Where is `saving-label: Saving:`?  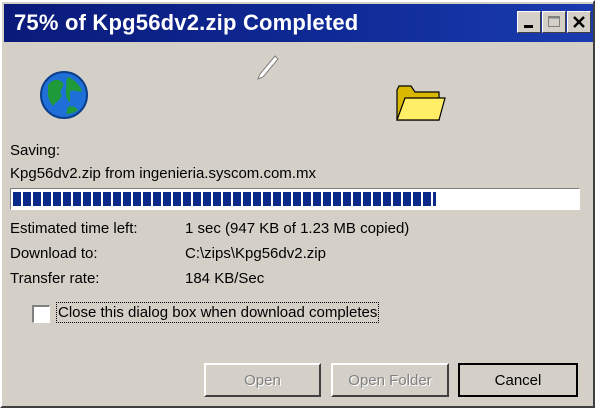 saving-label: Saving: is located at coordinates (35, 150).